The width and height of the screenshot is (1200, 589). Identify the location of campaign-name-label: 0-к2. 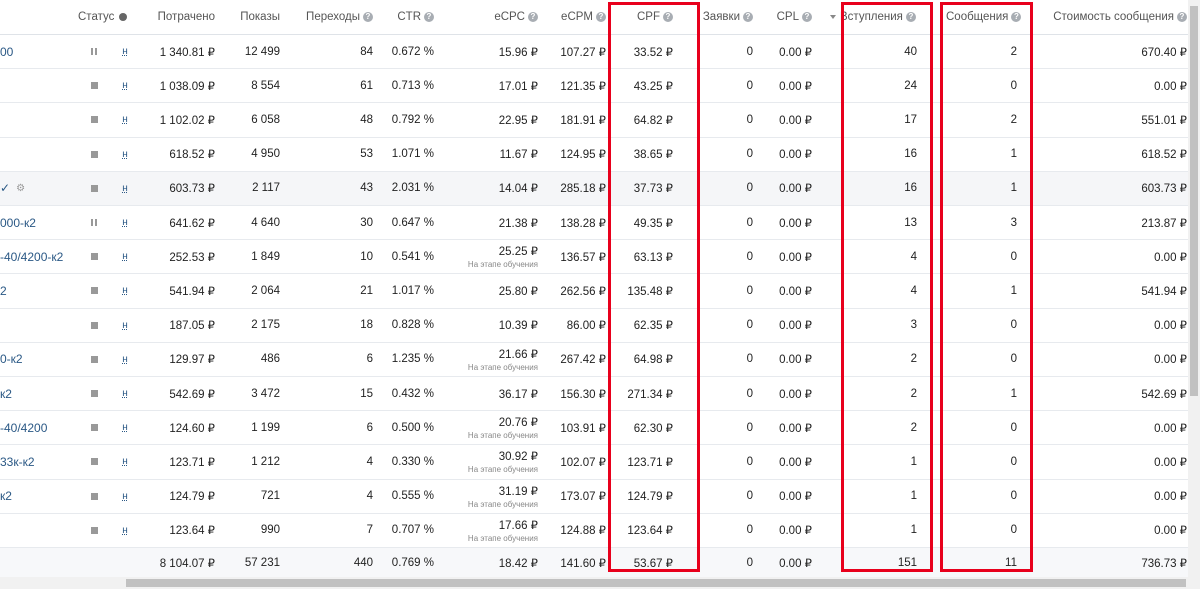
(11, 359).